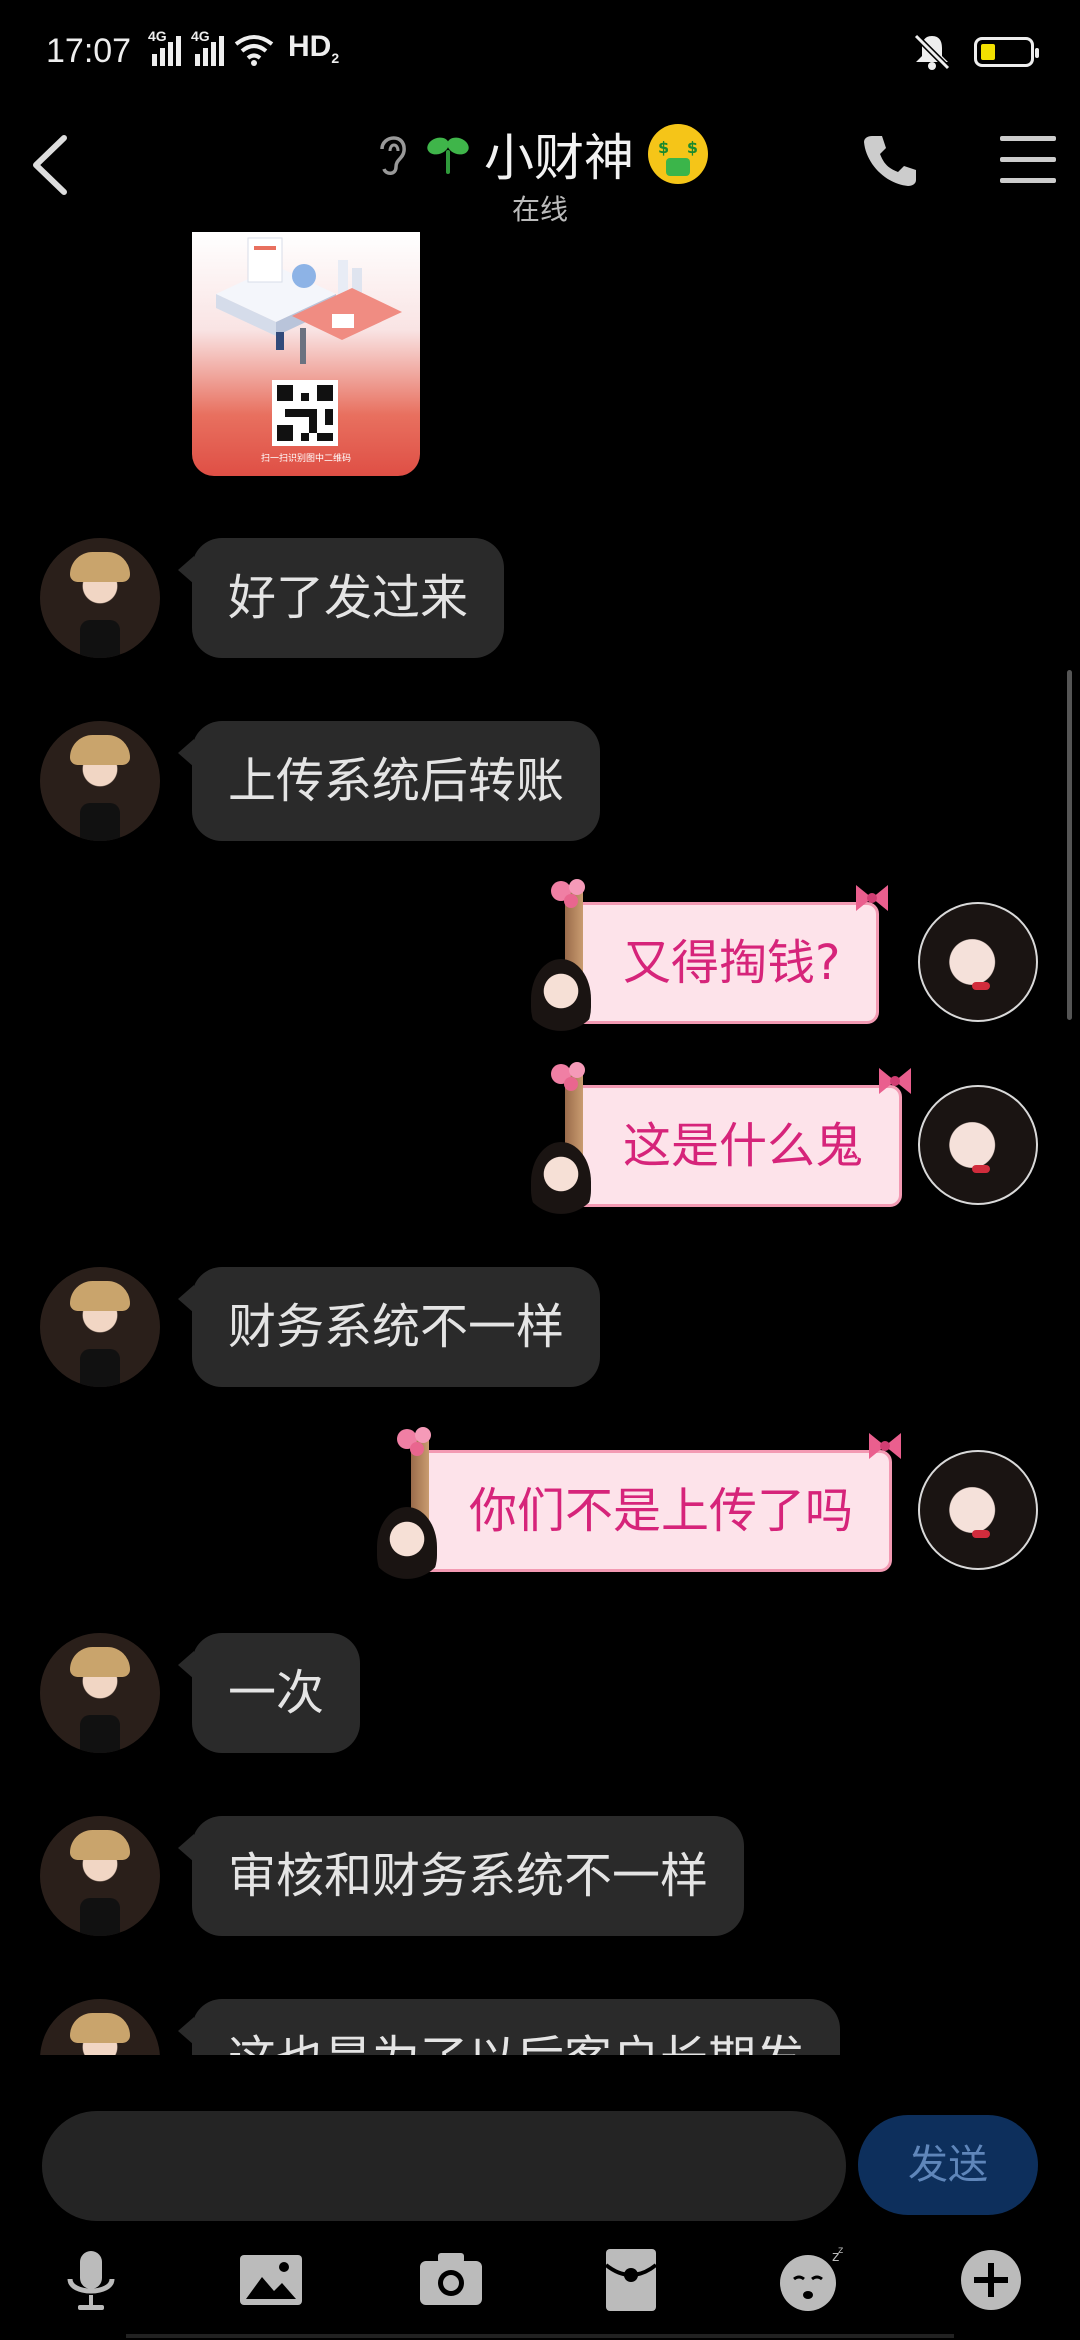 Image resolution: width=1080 pixels, height=2340 pixels. Describe the element at coordinates (932, 52) in the screenshot. I see `mute-vibrate-icon` at that location.